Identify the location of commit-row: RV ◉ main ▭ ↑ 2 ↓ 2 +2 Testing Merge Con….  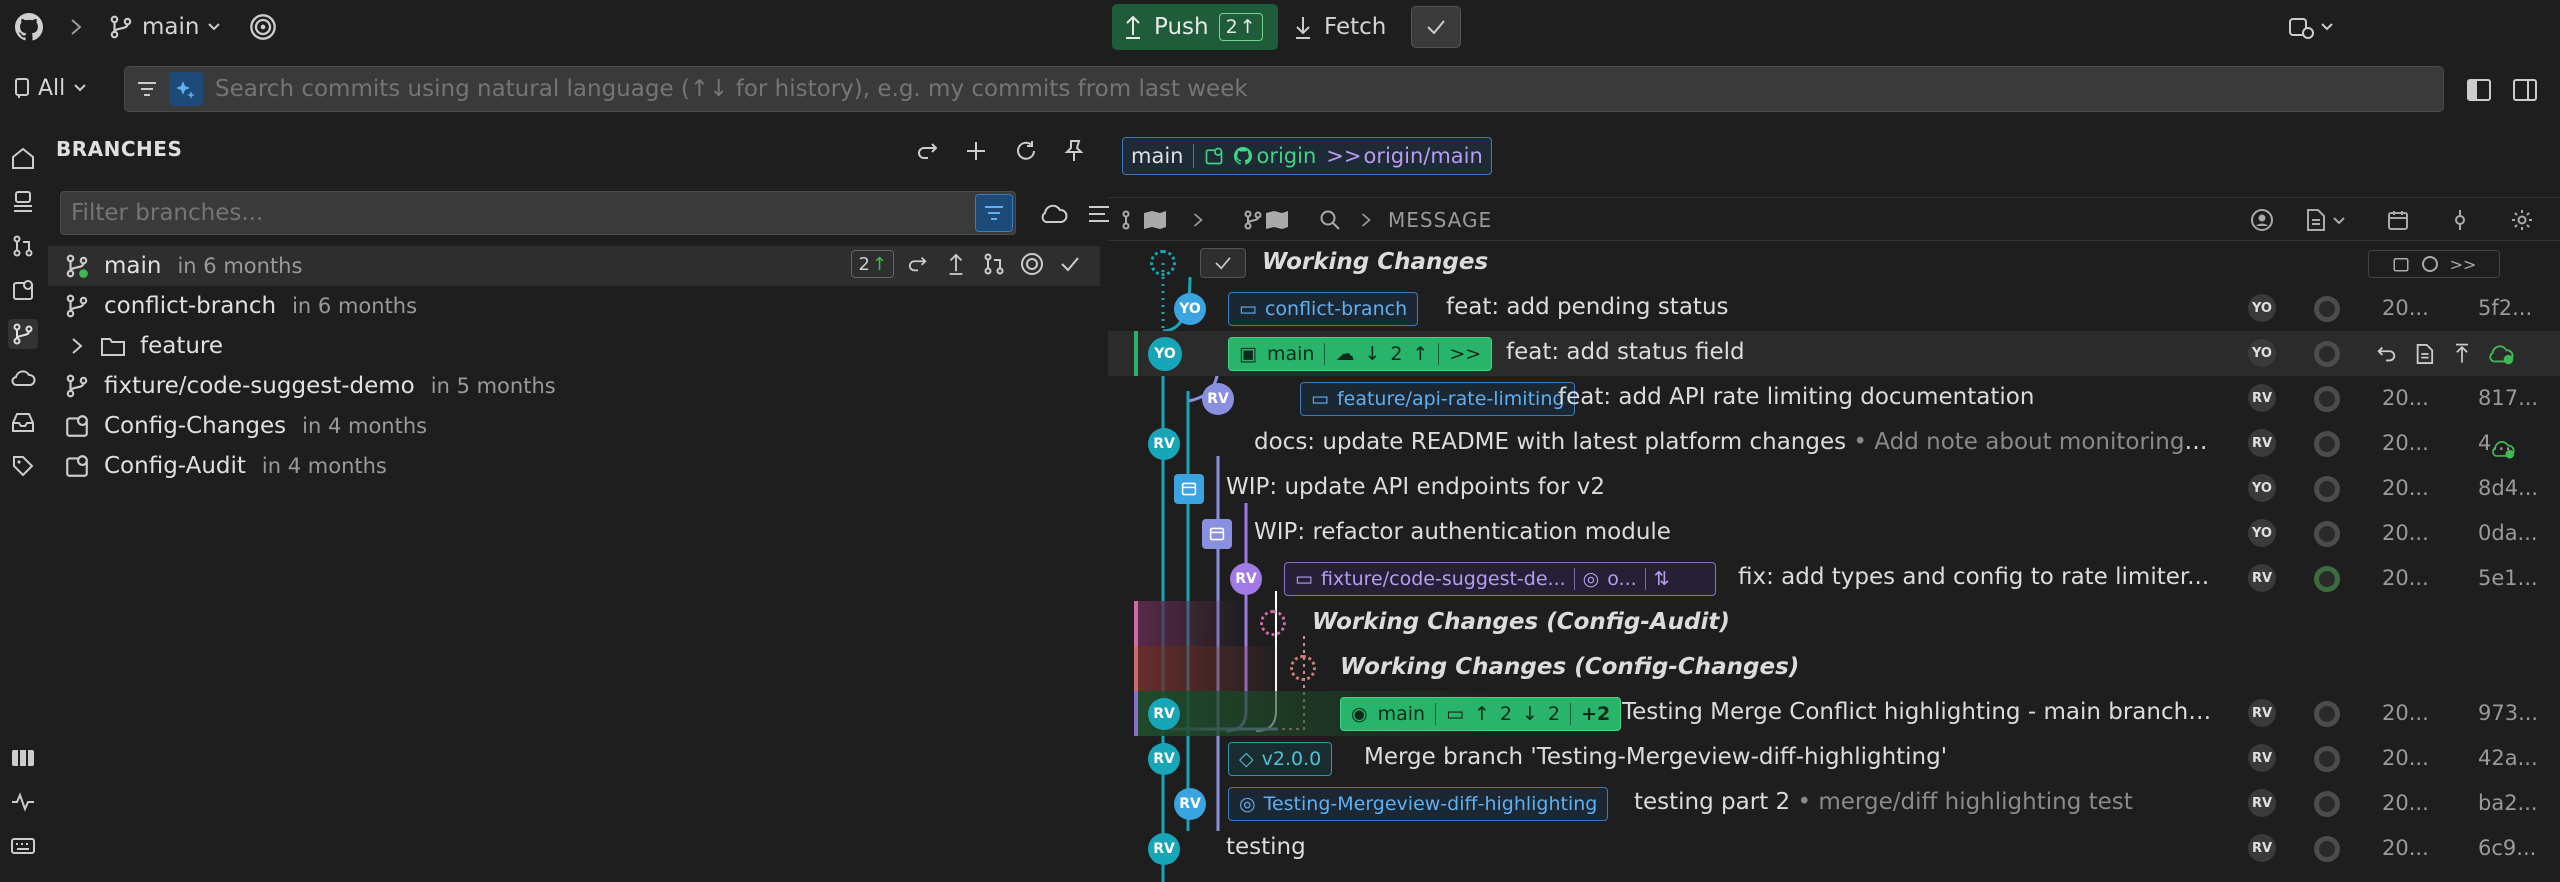
(1834, 713).